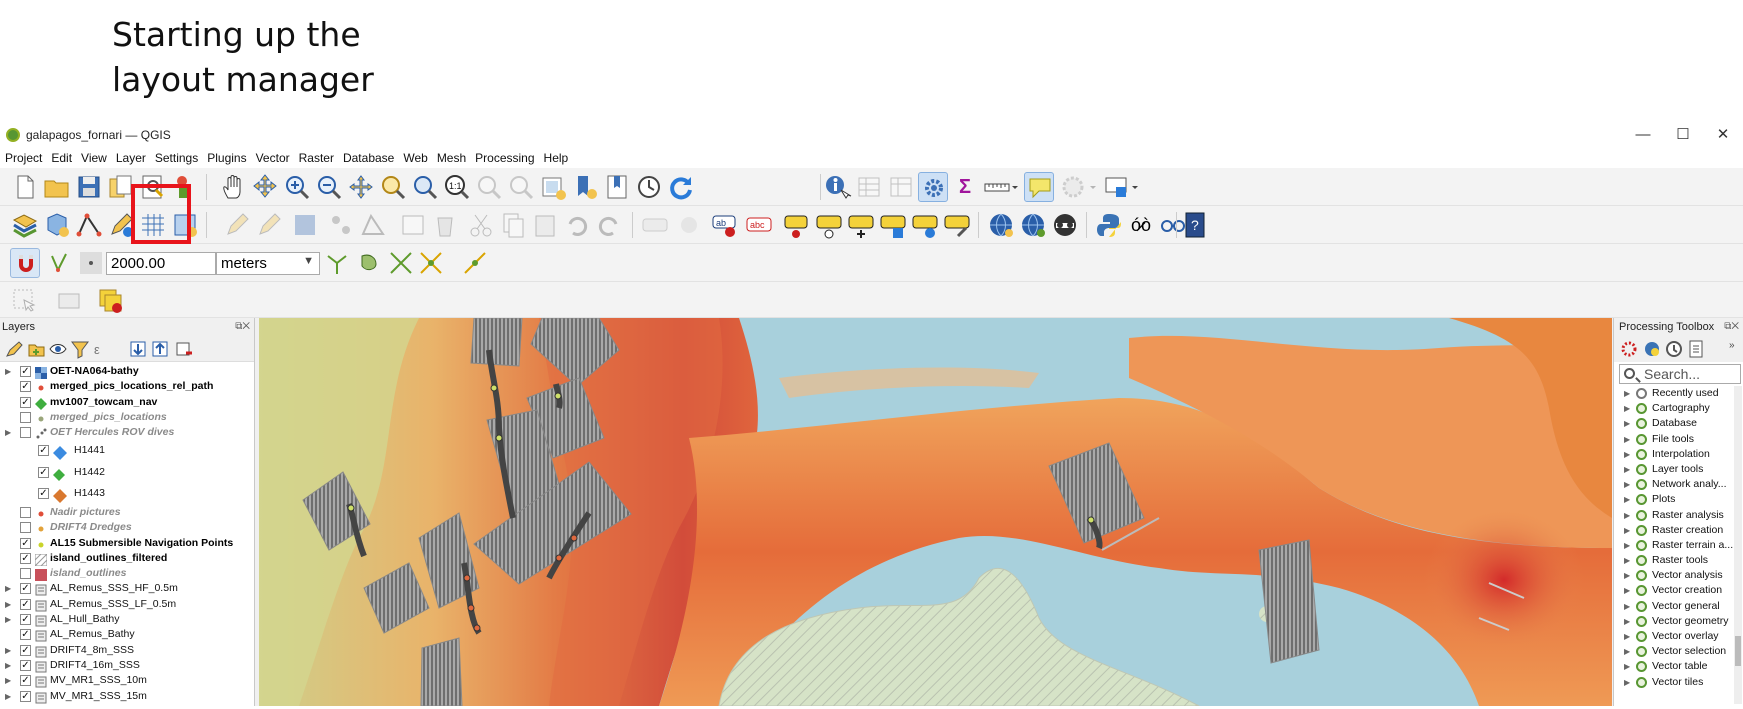 Image resolution: width=1743 pixels, height=709 pixels. Describe the element at coordinates (341, 225) in the screenshot. I see `add-feature-icon` at that location.